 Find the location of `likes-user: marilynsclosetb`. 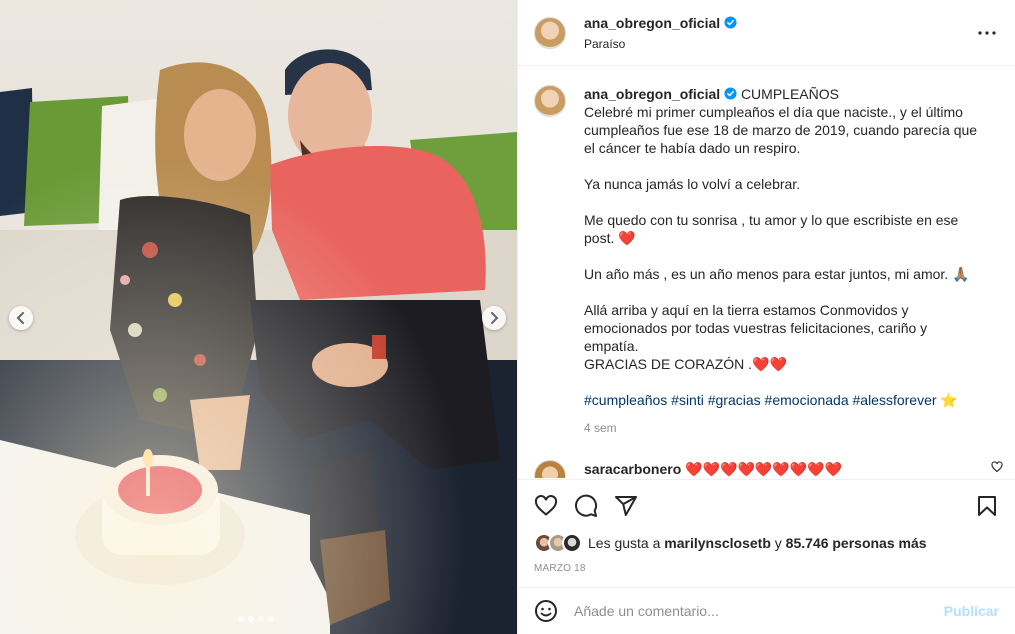

likes-user: marilynsclosetb is located at coordinates (717, 543).